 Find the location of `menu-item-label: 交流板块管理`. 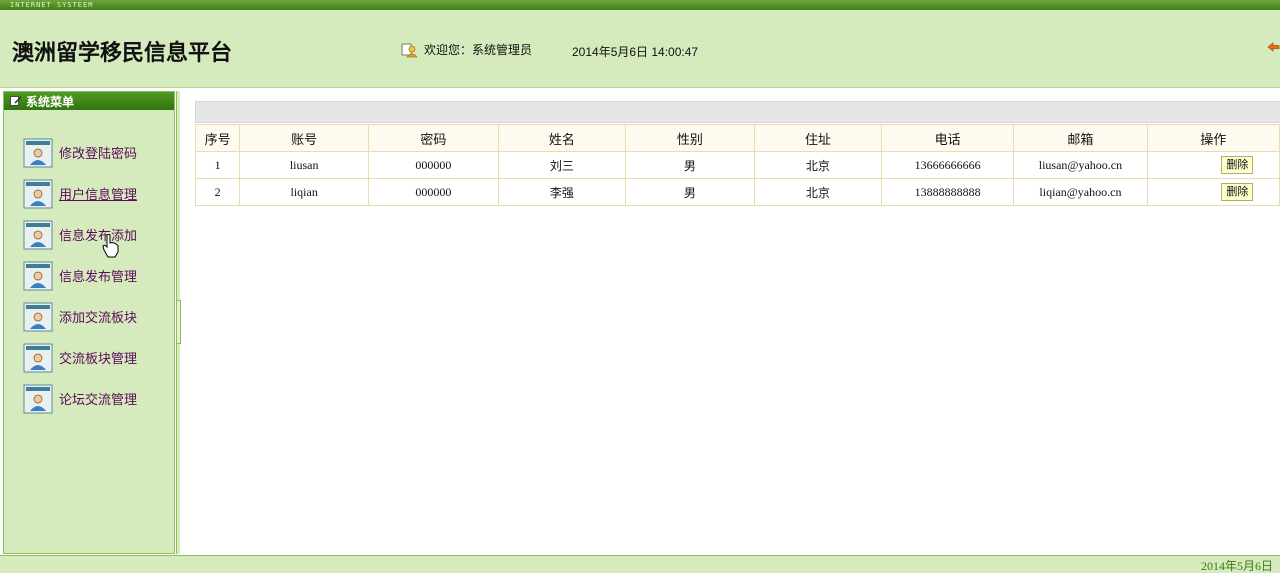

menu-item-label: 交流板块管理 is located at coordinates (98, 359).